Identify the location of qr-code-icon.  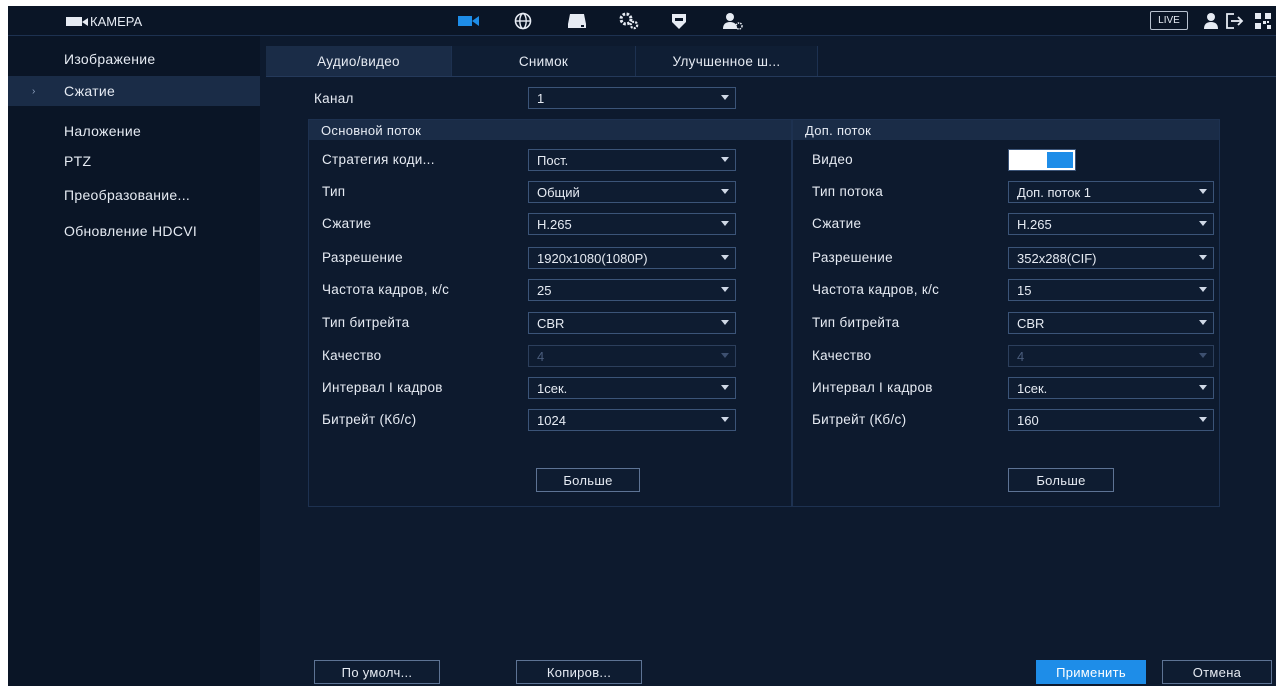
(1263, 21).